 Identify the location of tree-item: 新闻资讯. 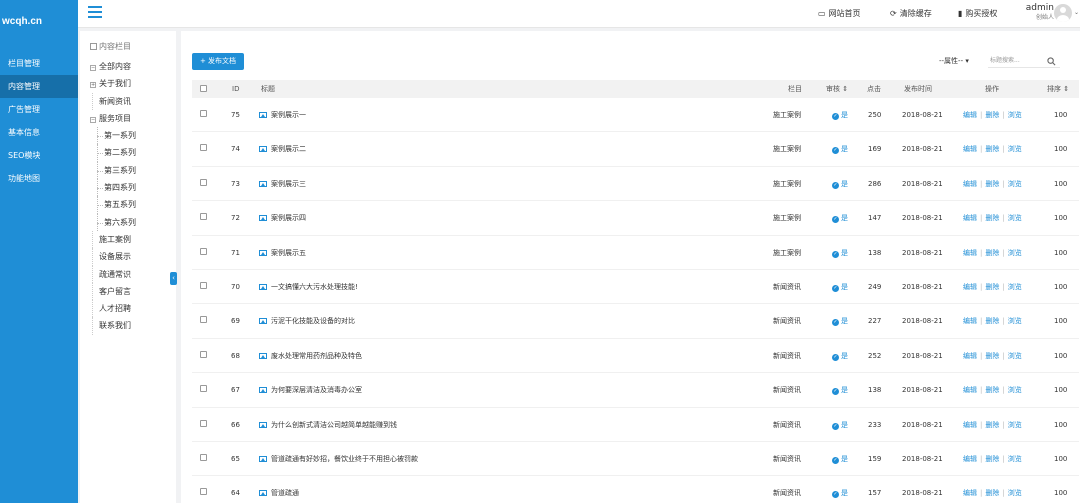
(128, 101).